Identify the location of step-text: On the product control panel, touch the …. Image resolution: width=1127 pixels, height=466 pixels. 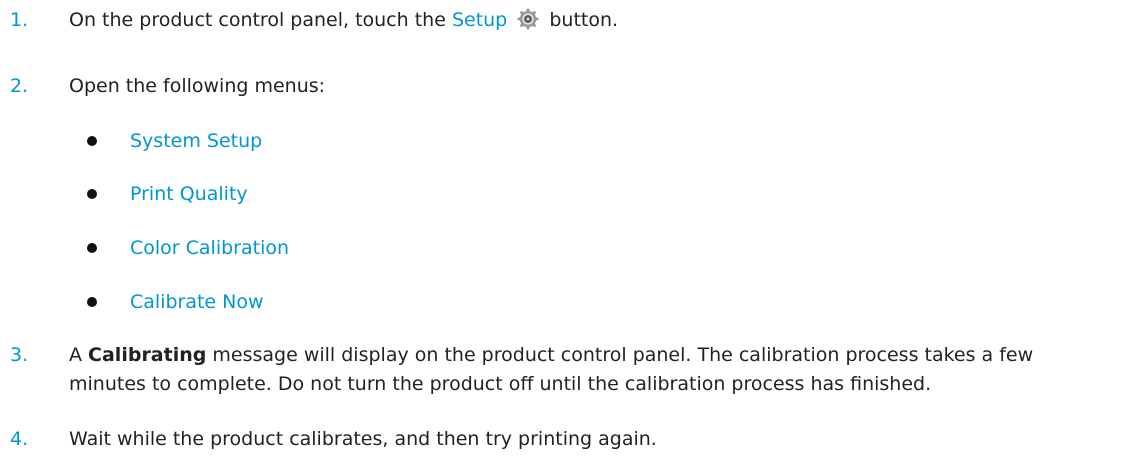
(343, 20).